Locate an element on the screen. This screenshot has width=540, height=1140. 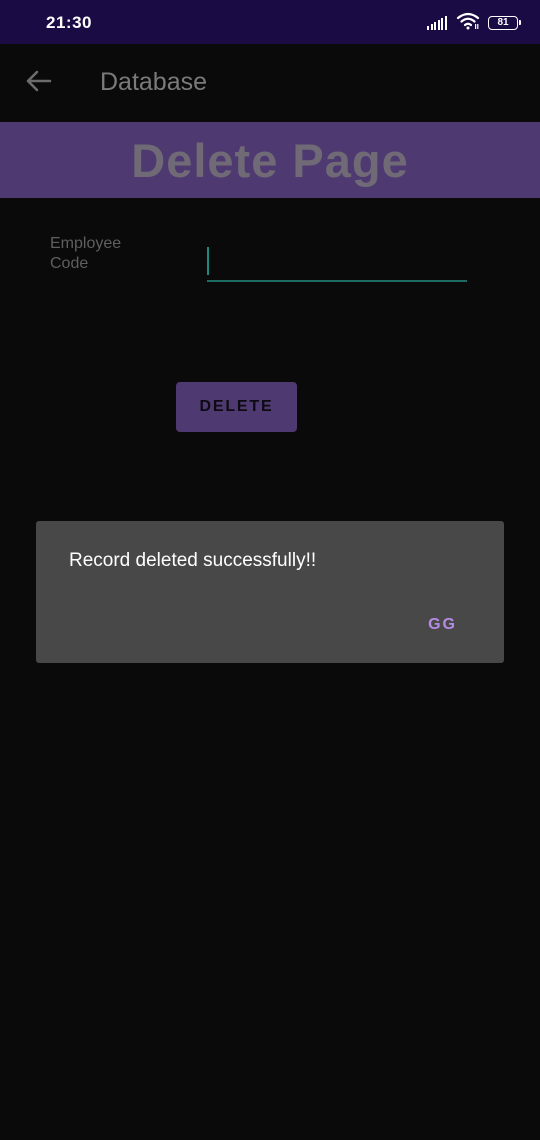
dialog-gg-button: GG is located at coordinates (442, 625).